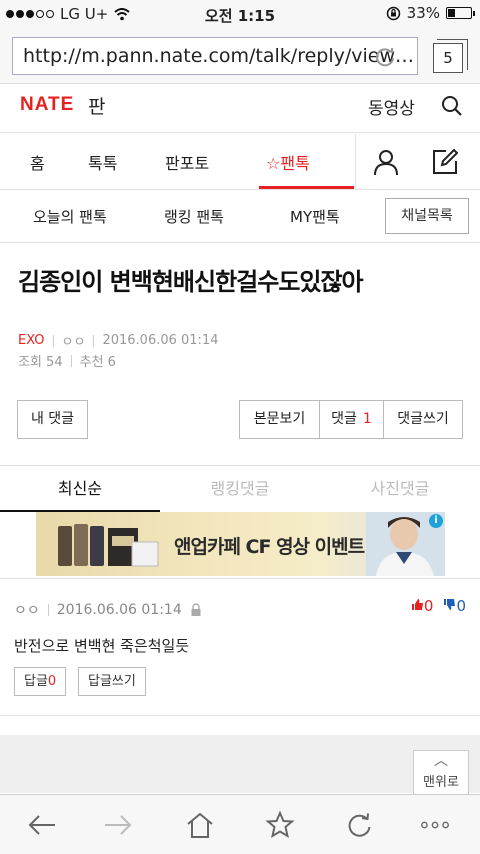  Describe the element at coordinates (194, 216) in the screenshot. I see `sub-nav-ranking: 랭킹 팬톡` at that location.